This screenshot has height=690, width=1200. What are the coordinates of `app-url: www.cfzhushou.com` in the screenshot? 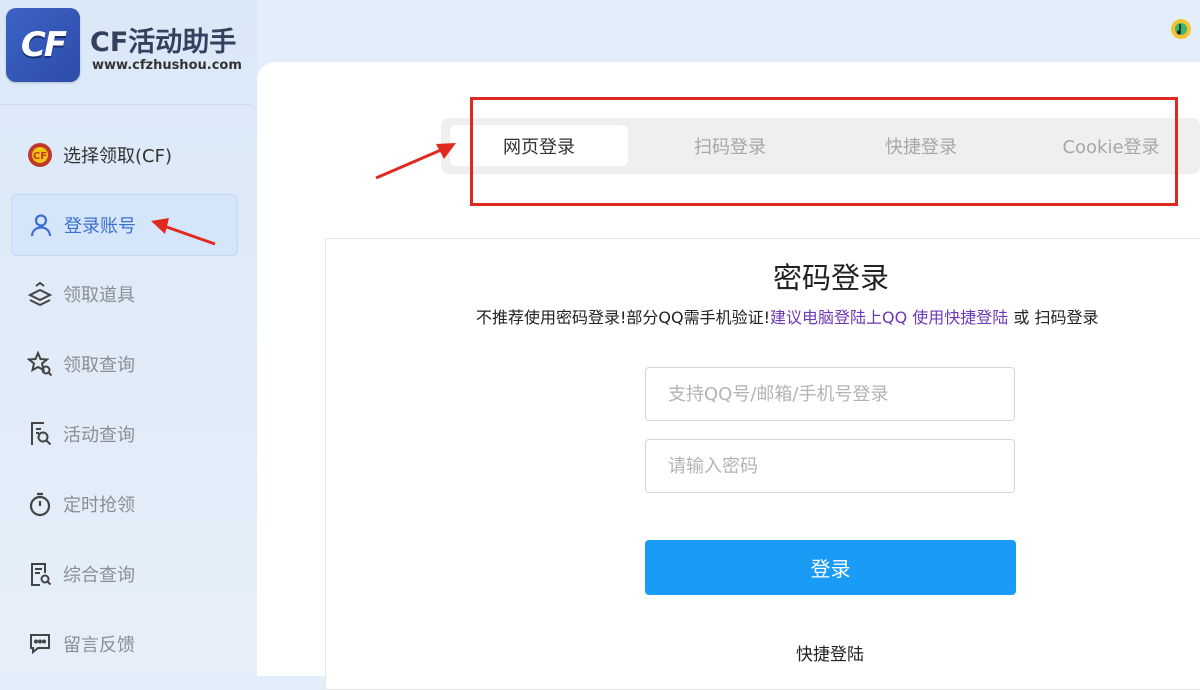 It's located at (167, 65).